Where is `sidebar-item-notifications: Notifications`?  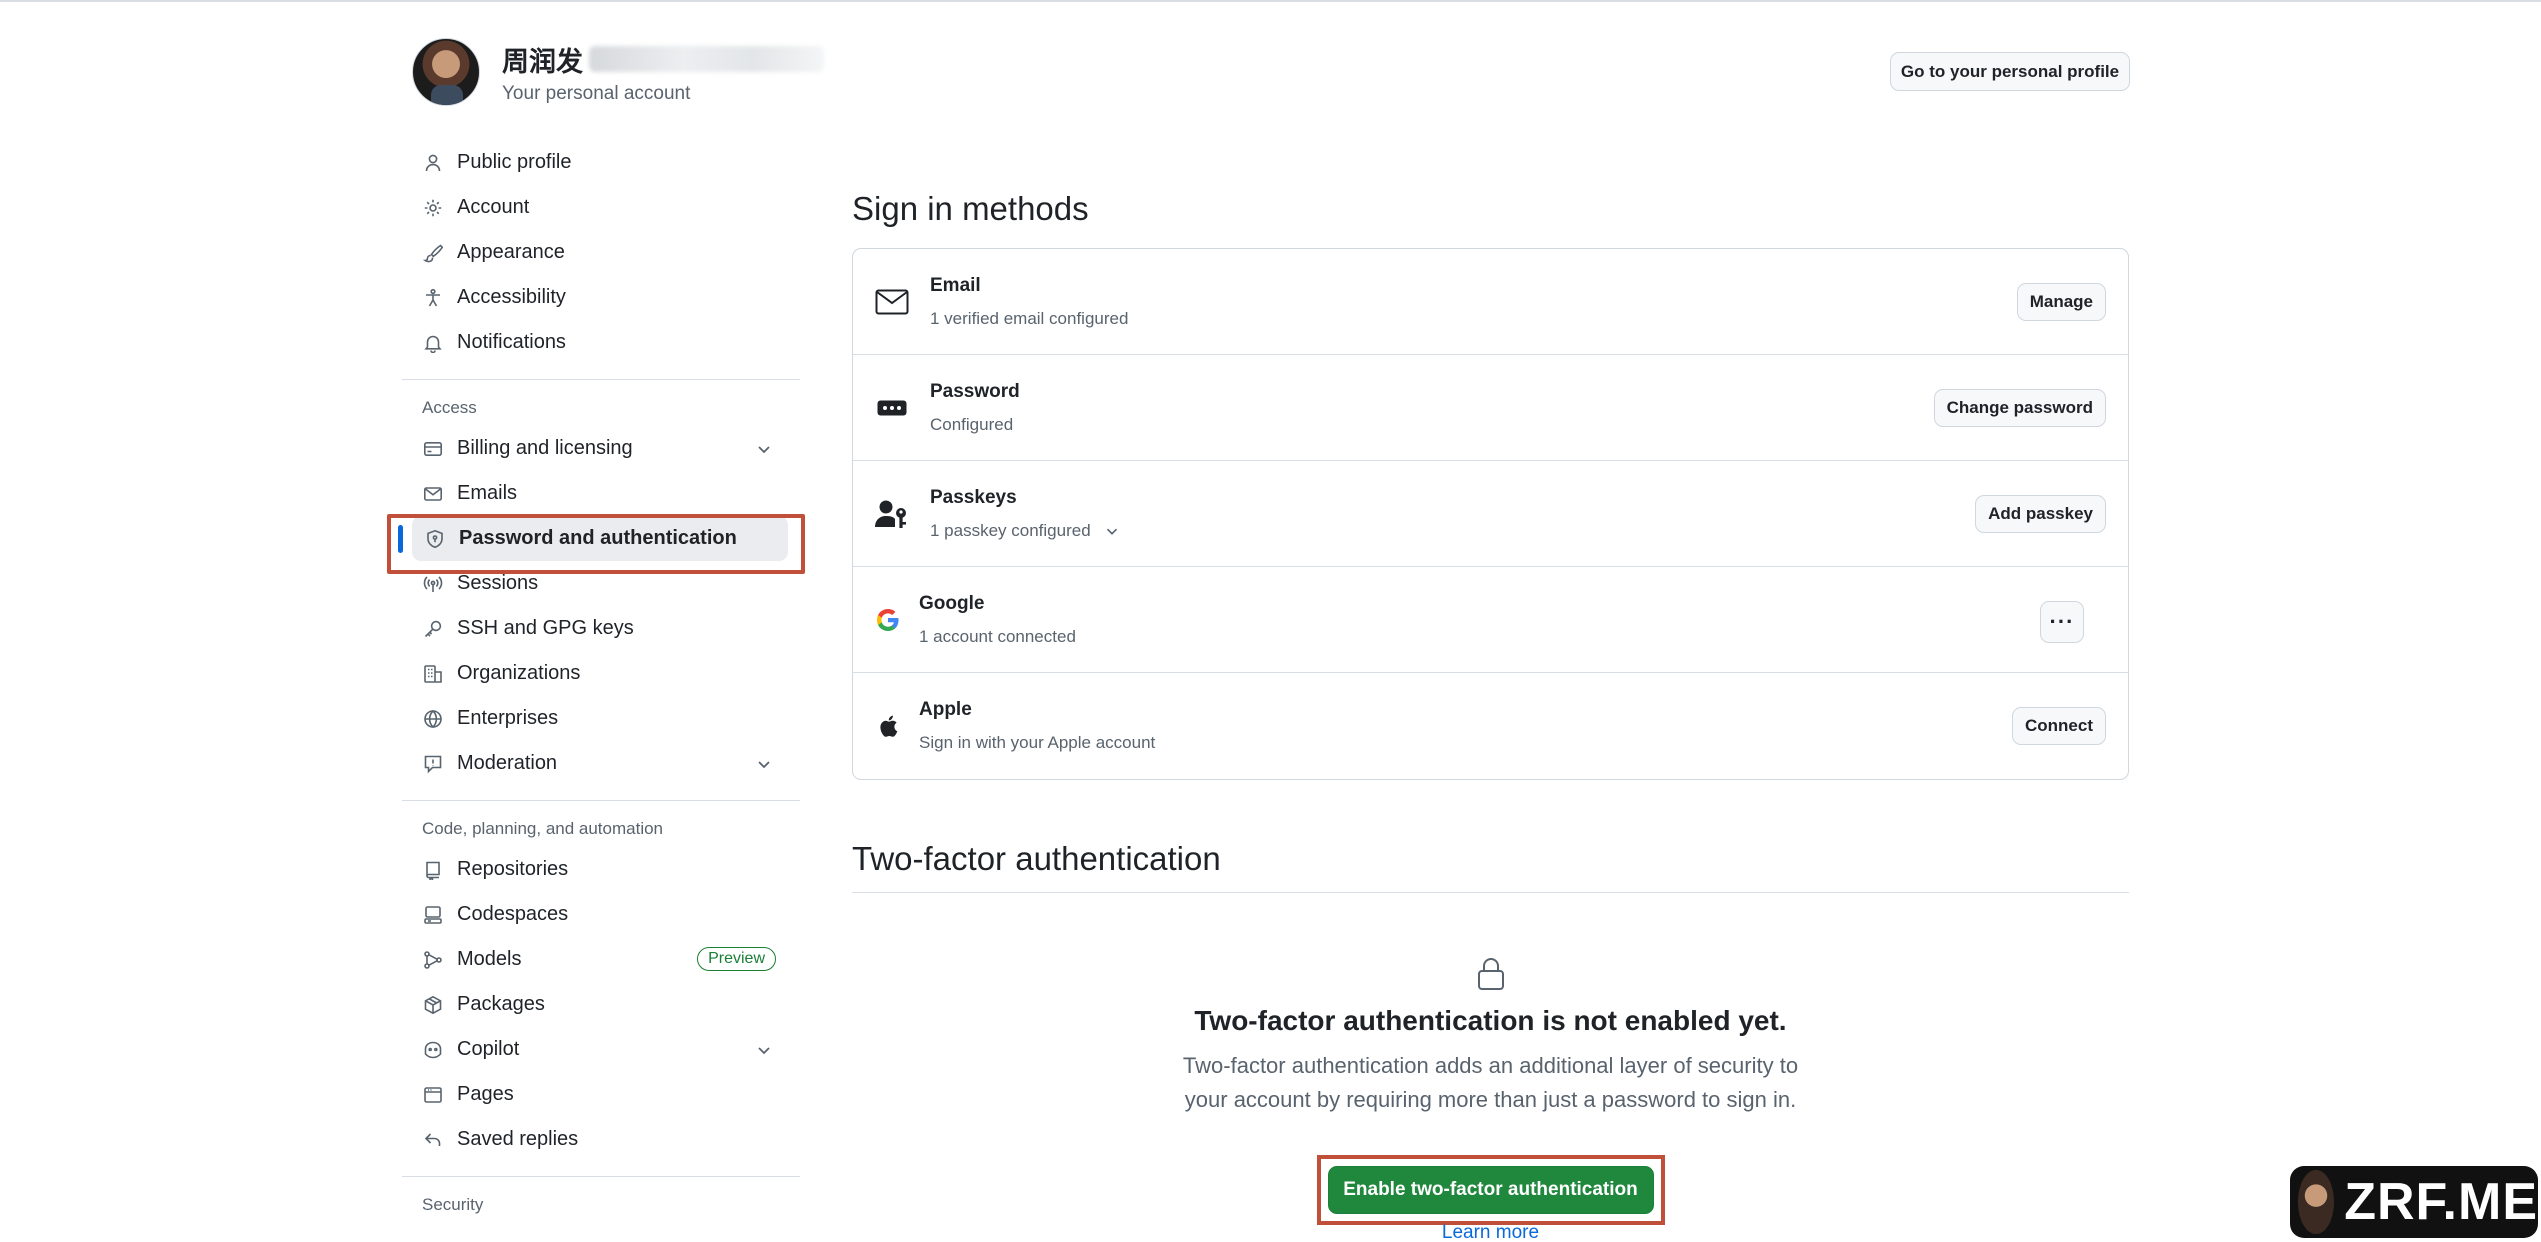
sidebar-item-notifications: Notifications is located at coordinates (601, 342).